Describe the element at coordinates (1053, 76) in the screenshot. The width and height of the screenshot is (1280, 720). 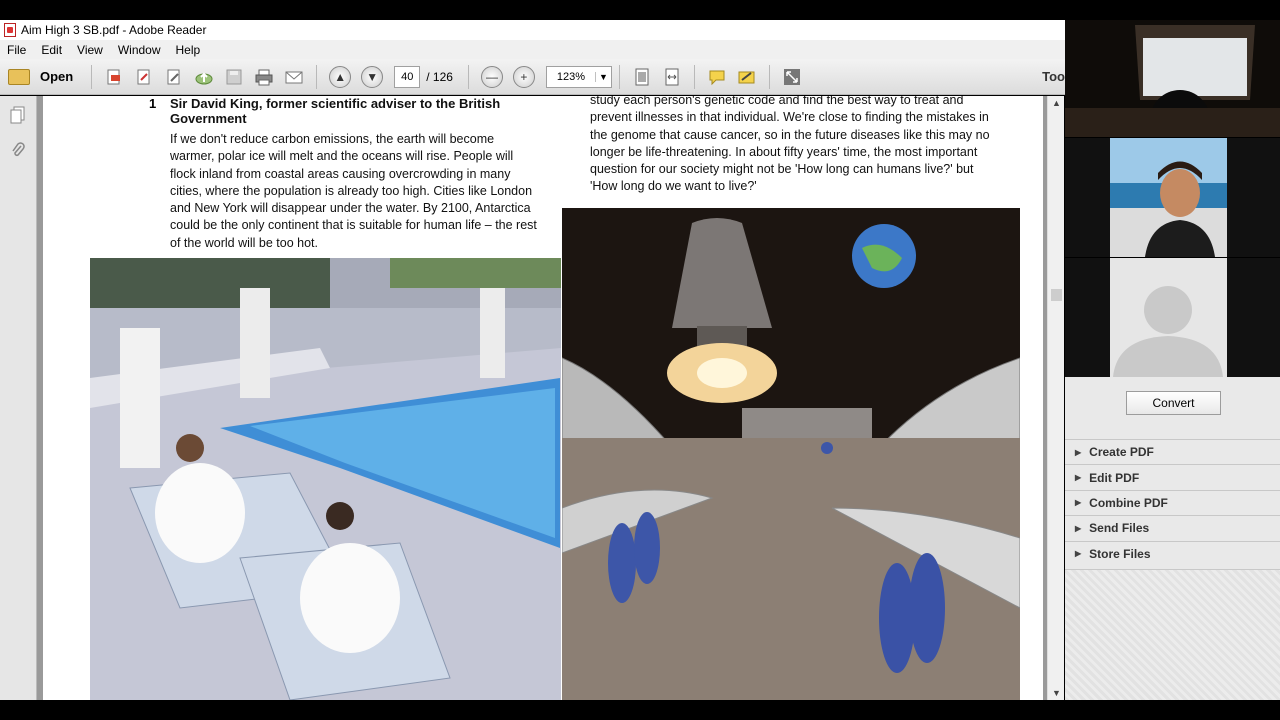
I see `tools-pane-label: Too` at that location.